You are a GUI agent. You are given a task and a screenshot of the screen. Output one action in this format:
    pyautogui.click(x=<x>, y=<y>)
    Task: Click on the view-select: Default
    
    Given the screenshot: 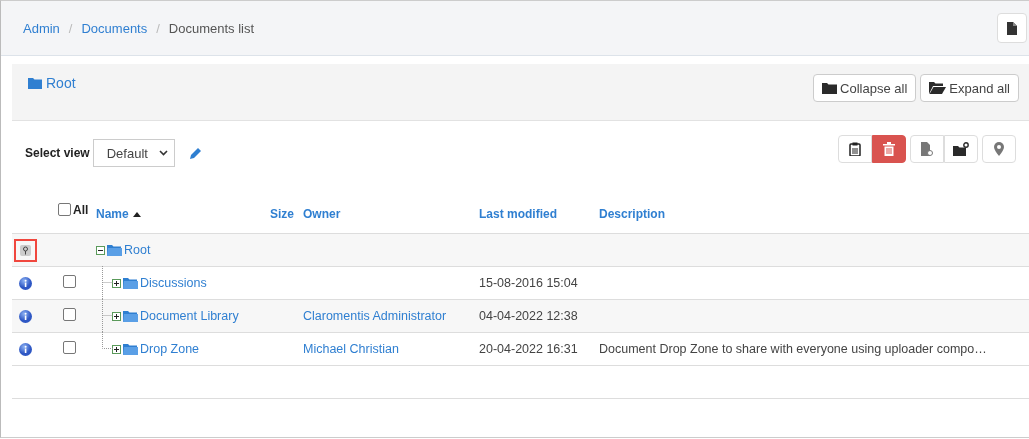 What is the action you would take?
    pyautogui.click(x=133, y=153)
    